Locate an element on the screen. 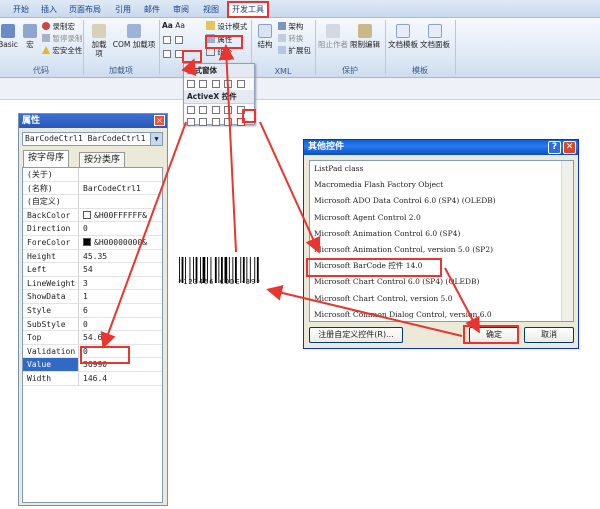 The height and width of the screenshot is (509, 600). arrow-to-ok is located at coordinates (462, 300).